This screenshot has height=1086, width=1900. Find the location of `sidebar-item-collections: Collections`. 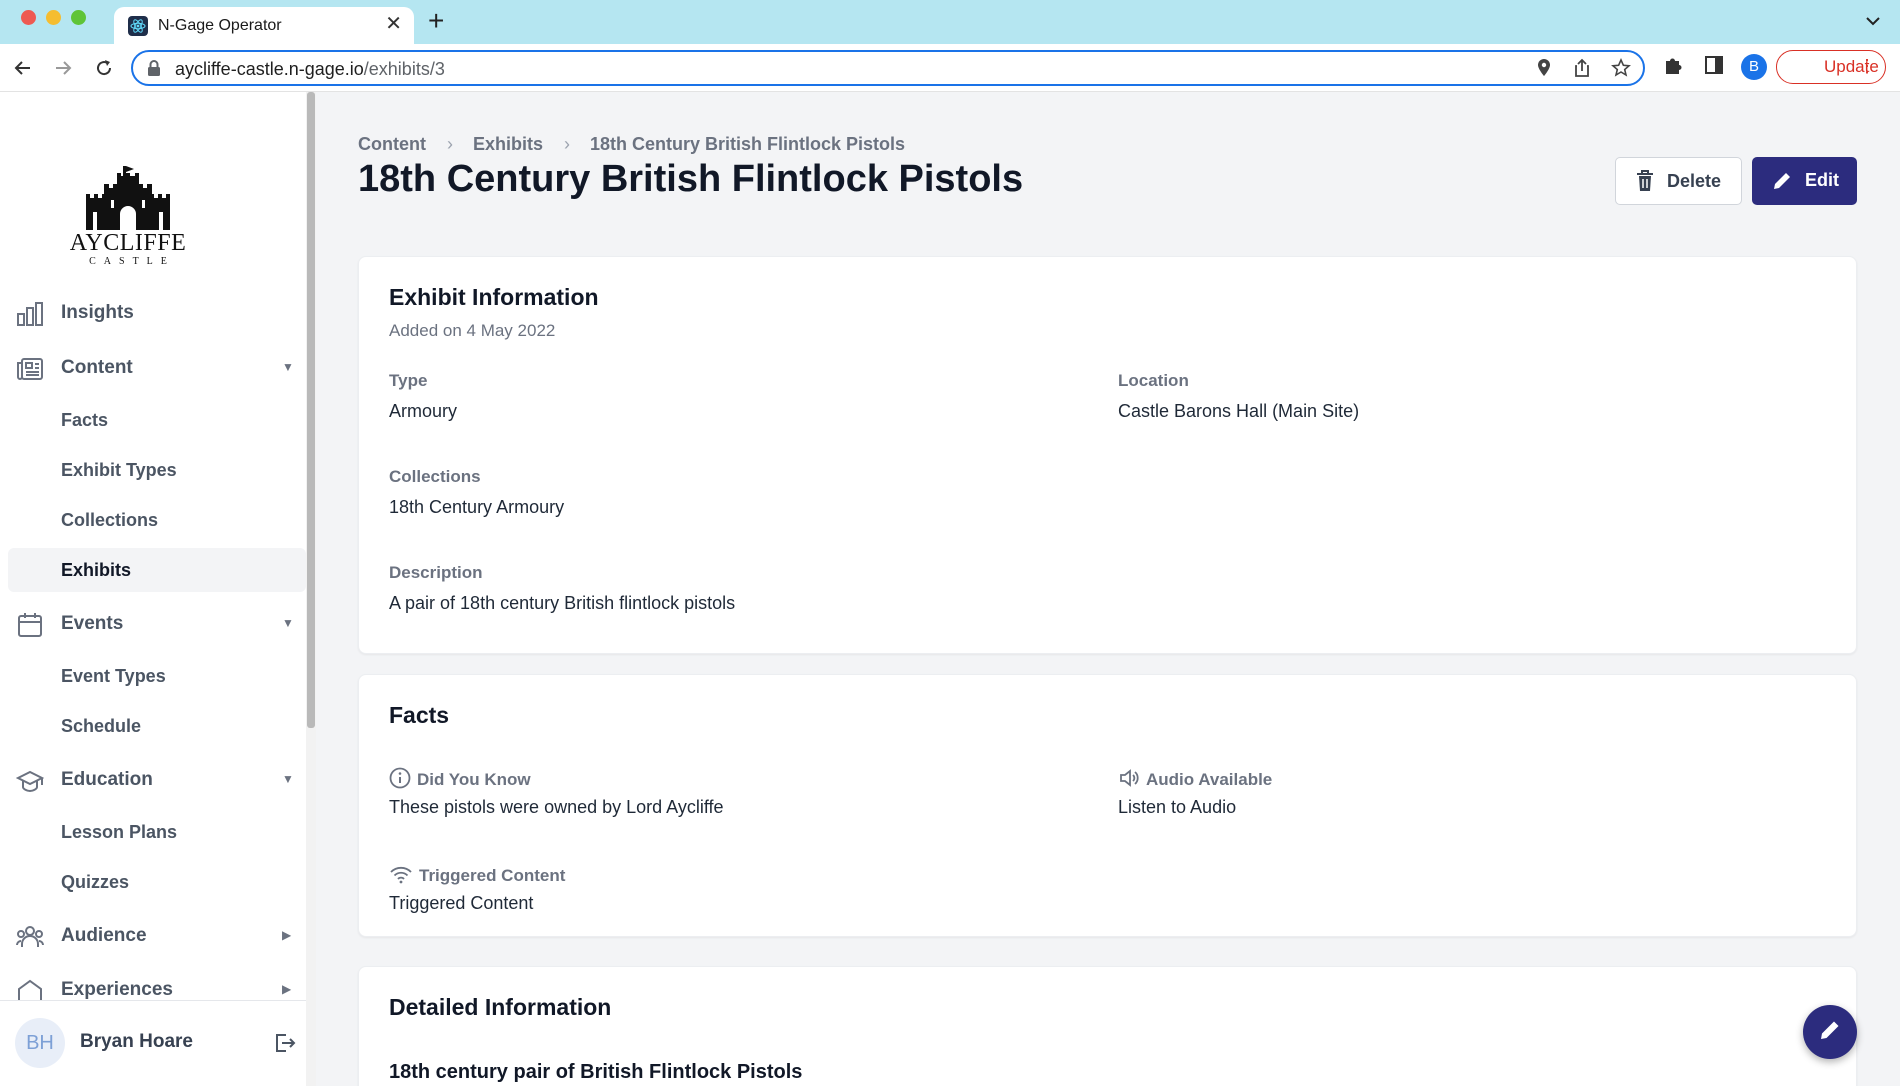

sidebar-item-collections: Collections is located at coordinates (153, 520).